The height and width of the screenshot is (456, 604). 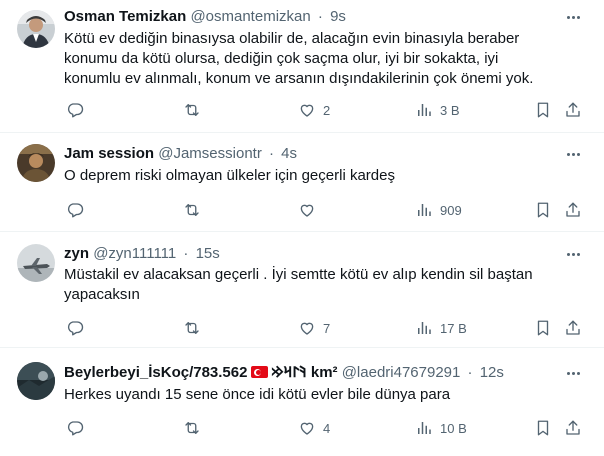 I want to click on tweet-actions: 909, so click(x=302, y=210).